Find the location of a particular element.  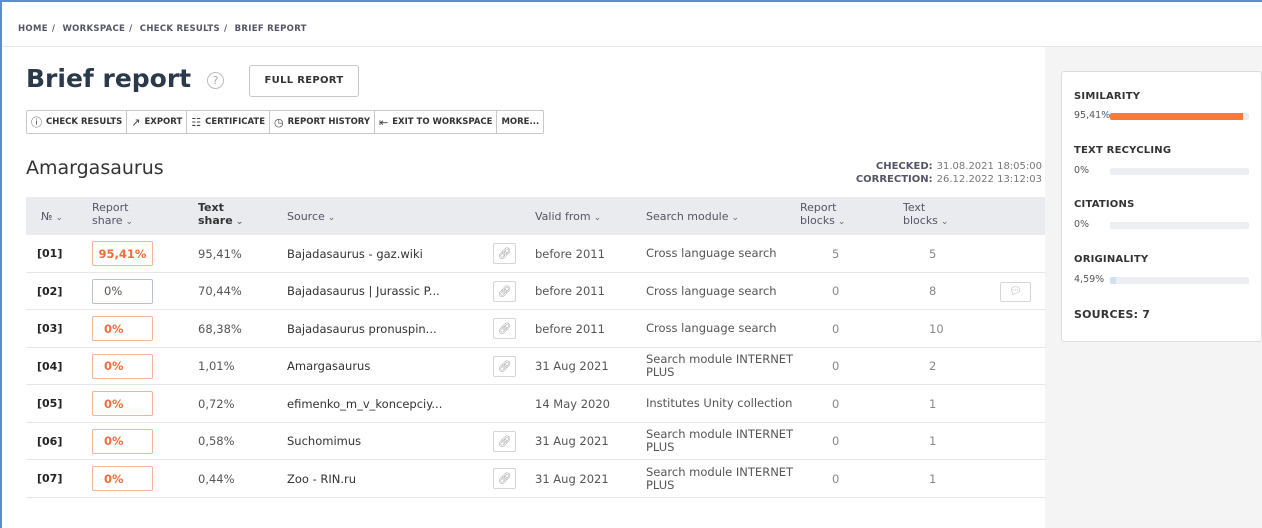

source-name: Bajadasaurus - gaz.wiki is located at coordinates (355, 253).